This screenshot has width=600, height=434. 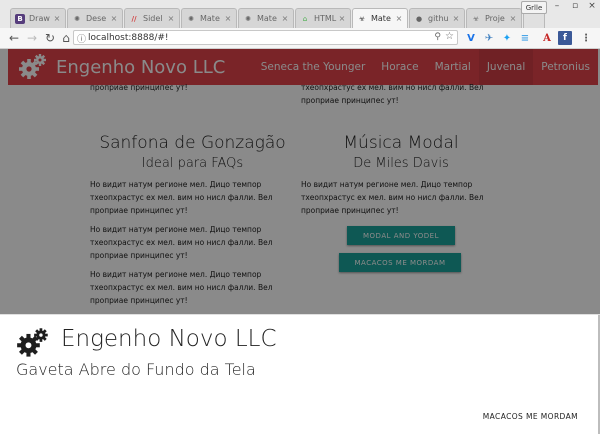 I want to click on bootstrap-icon: B, so click(x=20, y=18).